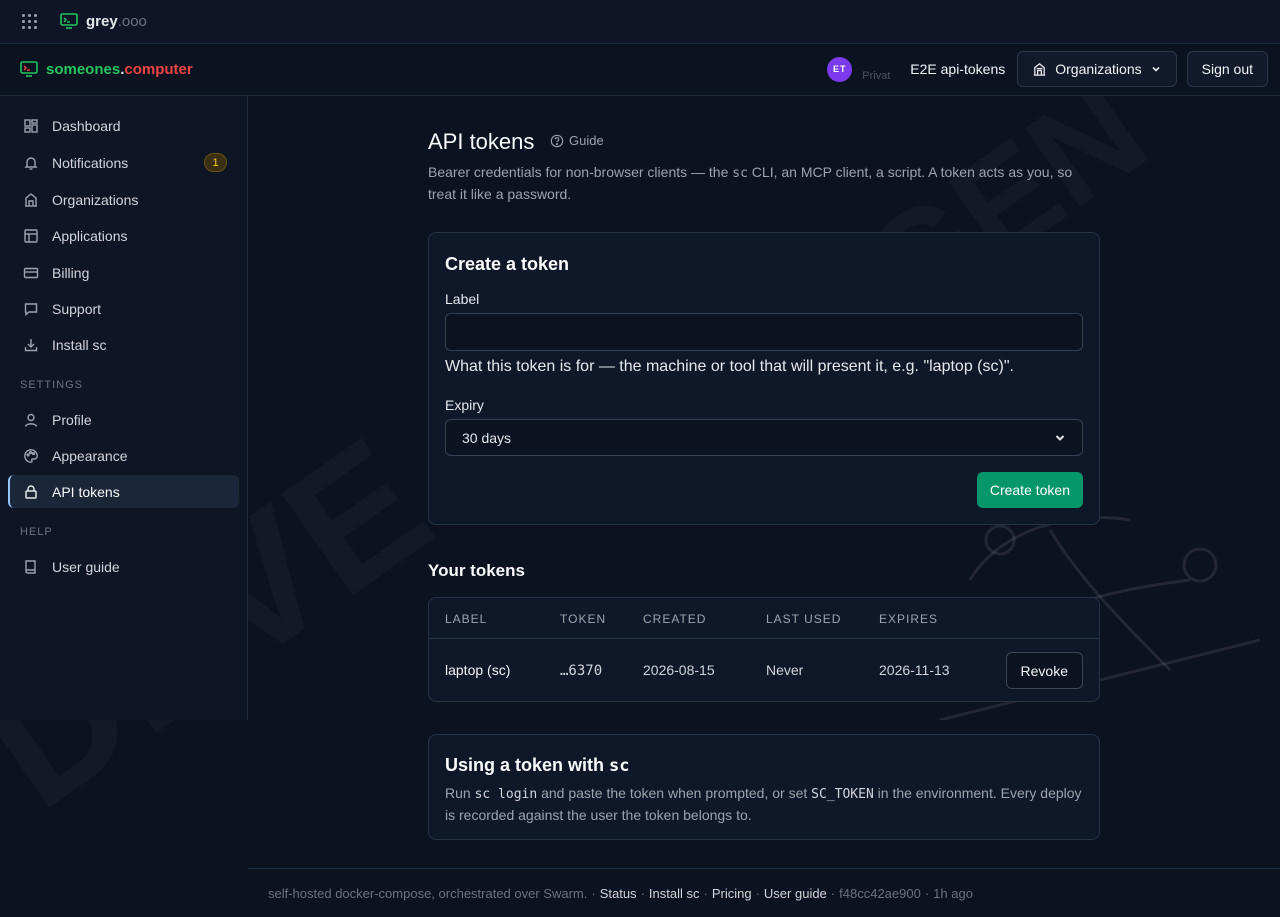 The height and width of the screenshot is (917, 1280). What do you see at coordinates (31, 344) in the screenshot?
I see `download-icon` at bounding box center [31, 344].